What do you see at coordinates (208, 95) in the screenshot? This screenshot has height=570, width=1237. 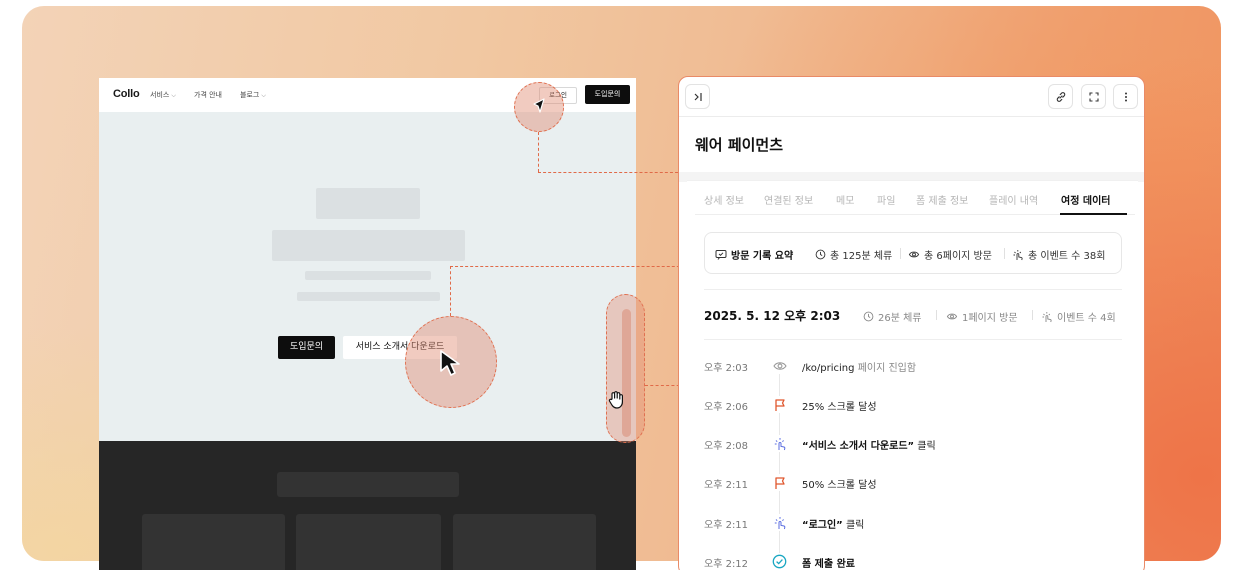 I see `nav-item-pricing: 가격 안내` at bounding box center [208, 95].